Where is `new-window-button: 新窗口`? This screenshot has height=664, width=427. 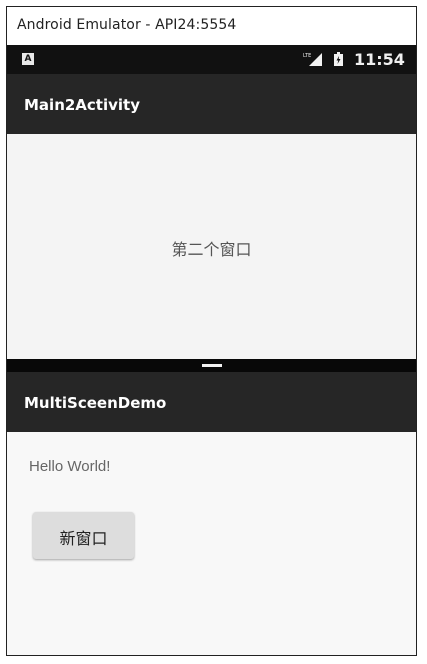
new-window-button: 新窗口 is located at coordinates (83, 535).